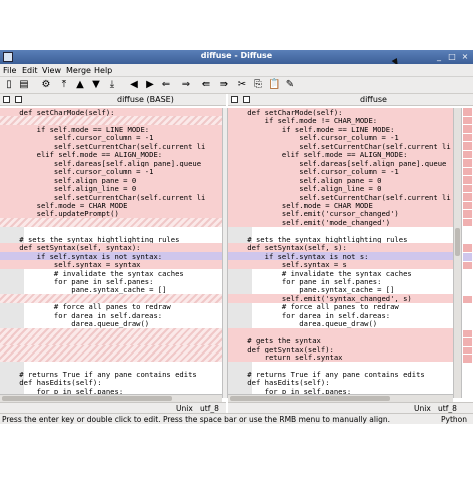 The image size is (473, 477). Describe the element at coordinates (422, 408) in the screenshot. I see `right-line-ending: Unix` at that location.